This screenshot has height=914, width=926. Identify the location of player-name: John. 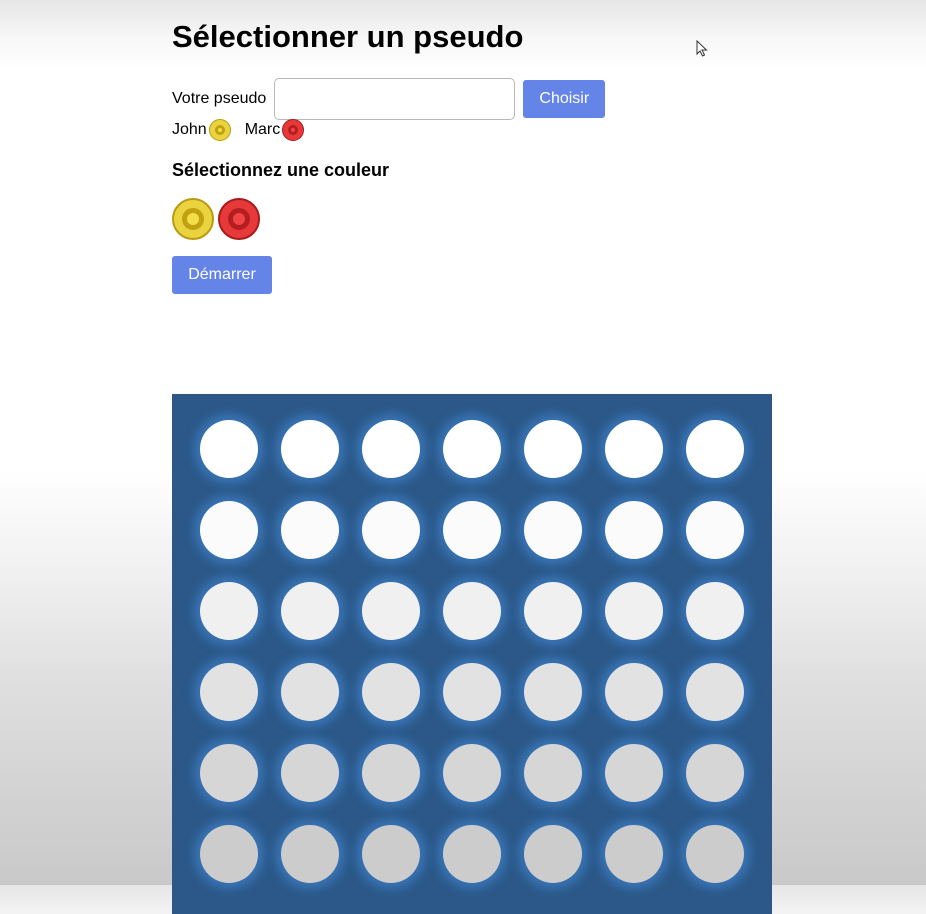
(189, 129).